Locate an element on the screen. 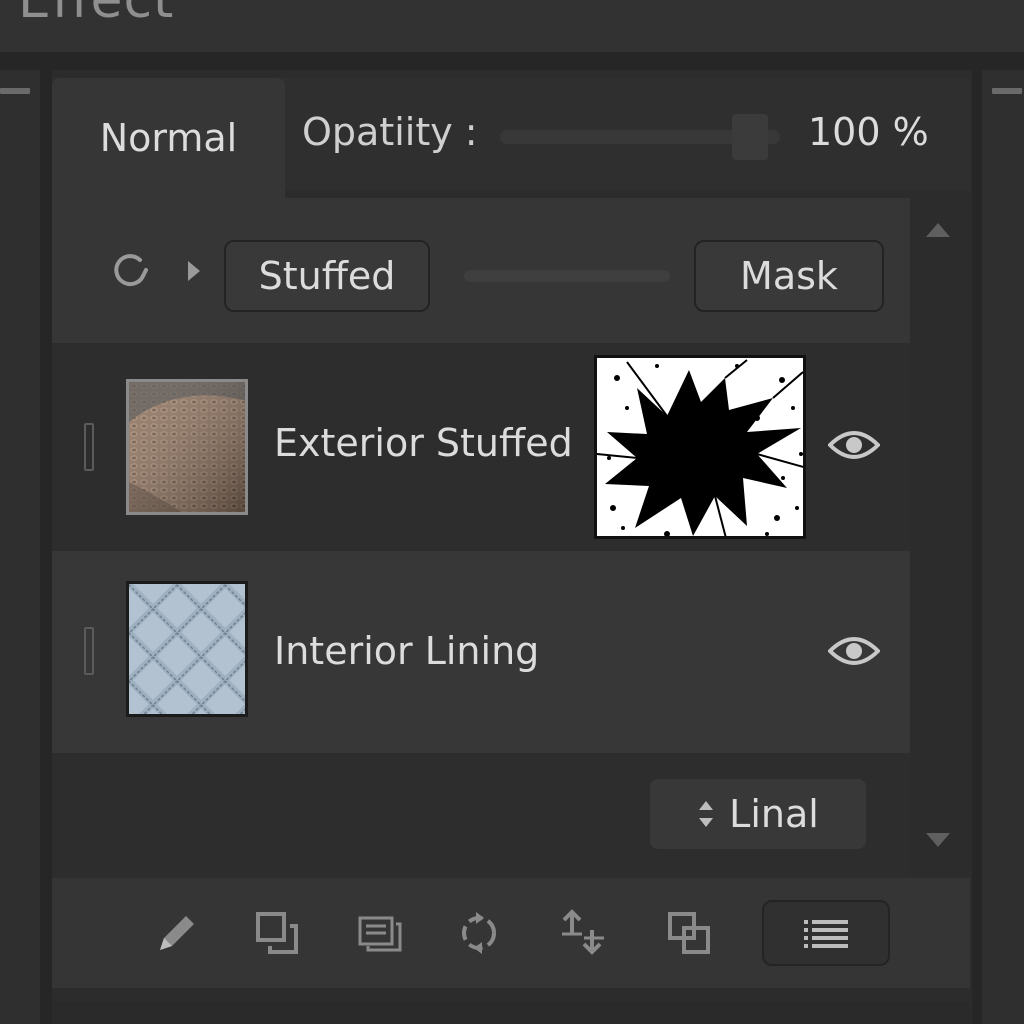 This screenshot has width=1024, height=1024. title-bar: Effect is located at coordinates (512, 26).